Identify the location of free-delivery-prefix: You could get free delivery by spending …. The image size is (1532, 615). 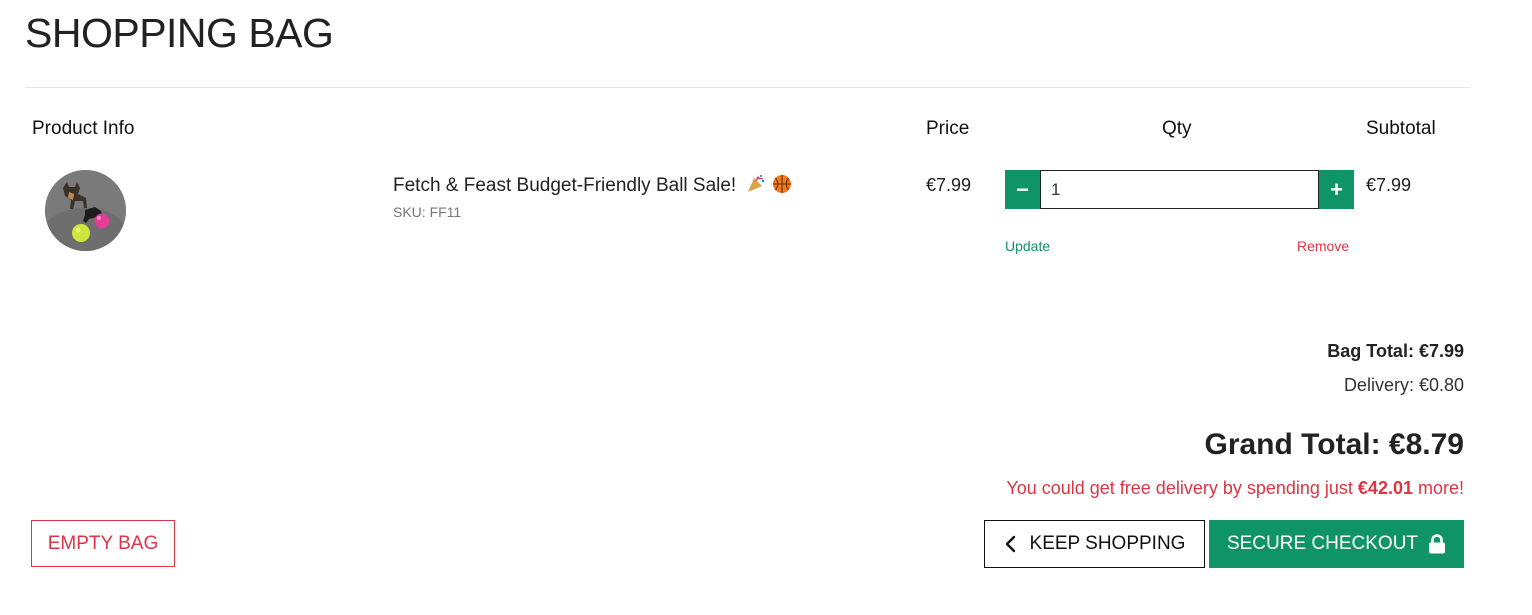
(1182, 488).